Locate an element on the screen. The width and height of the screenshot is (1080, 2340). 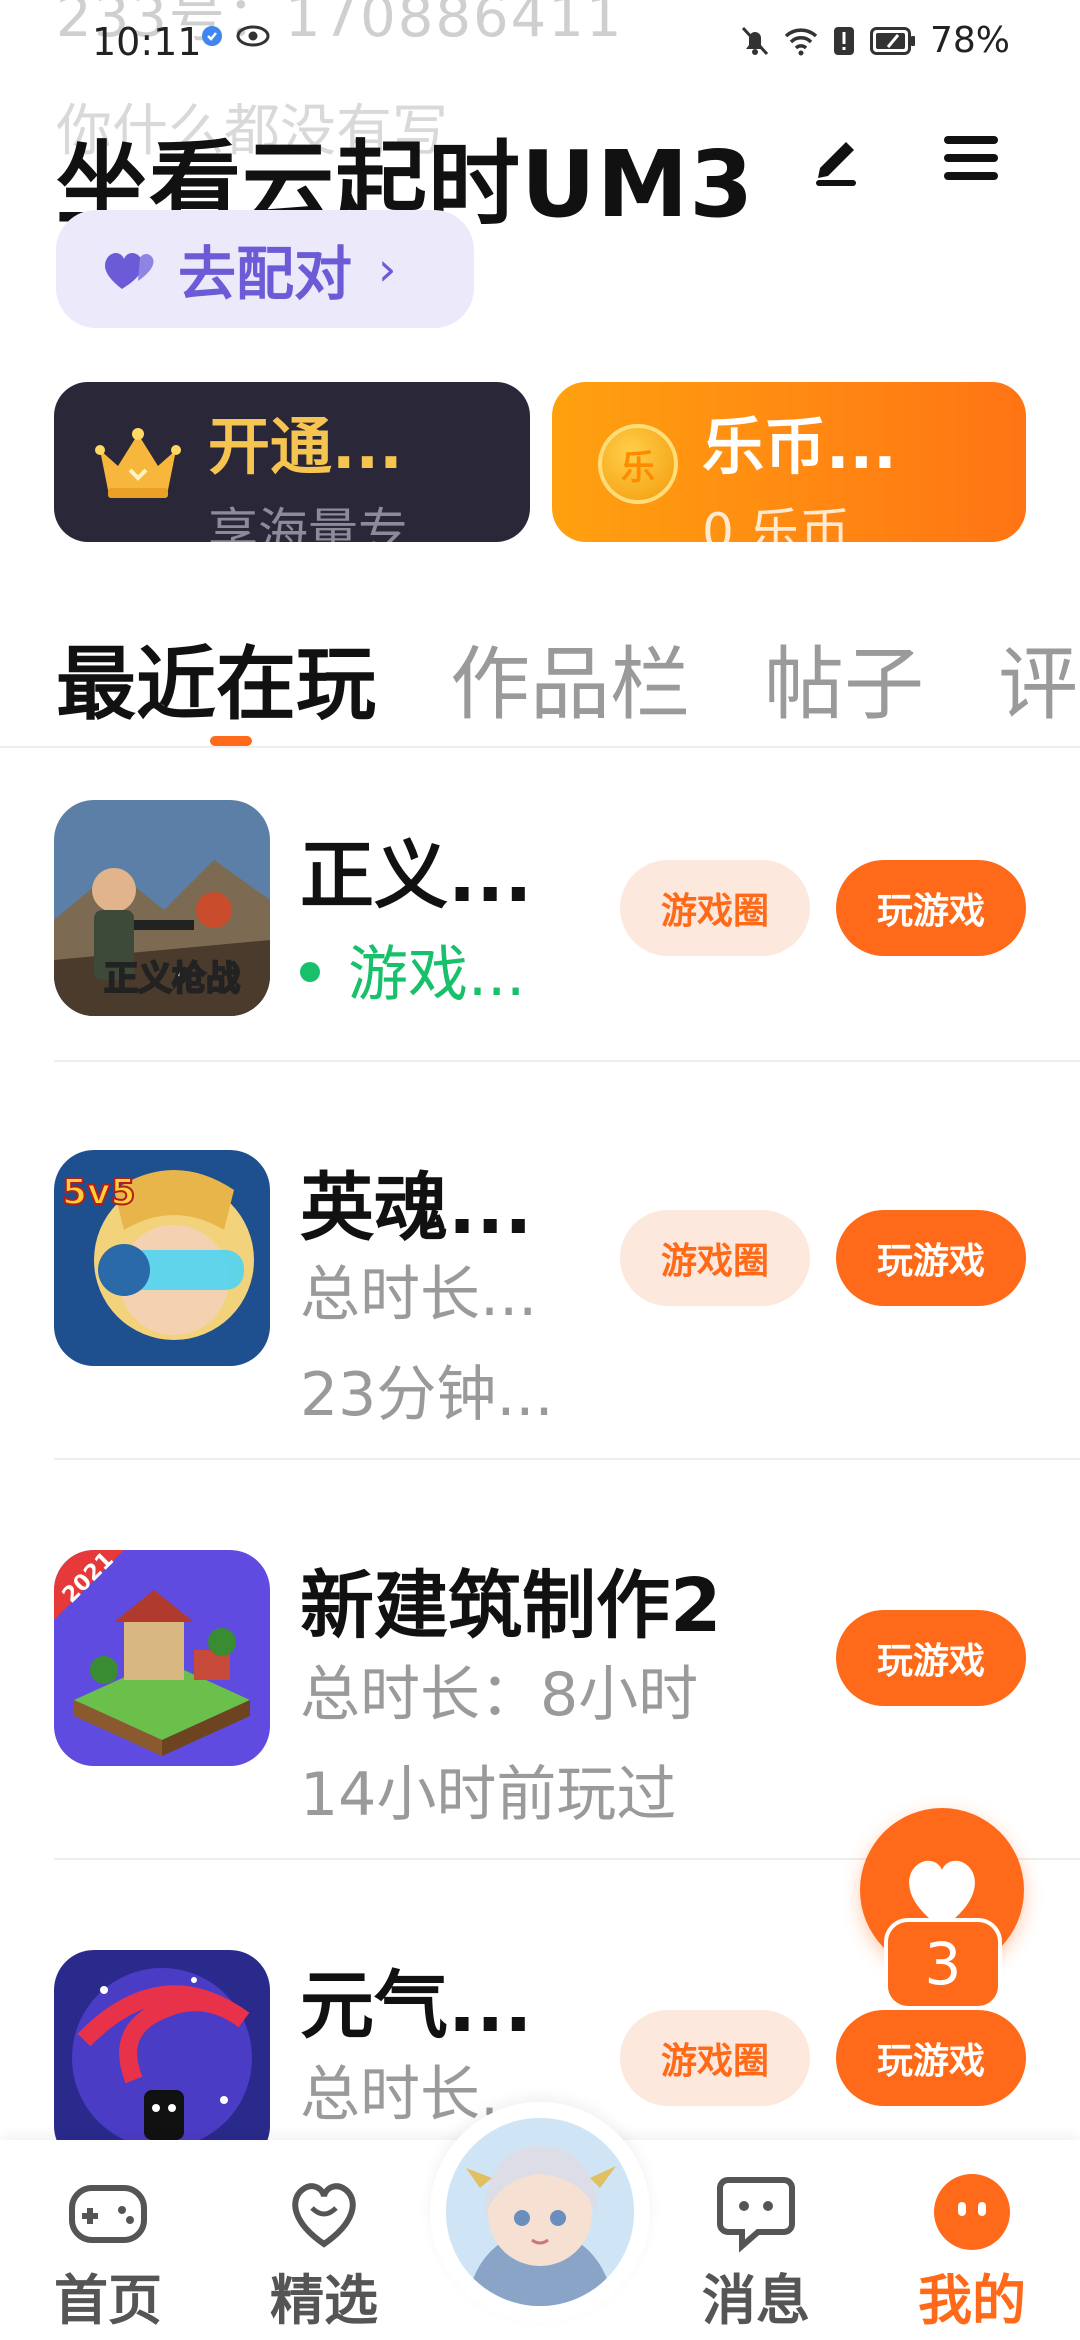
mute-bell-icon is located at coordinates (755, 40).